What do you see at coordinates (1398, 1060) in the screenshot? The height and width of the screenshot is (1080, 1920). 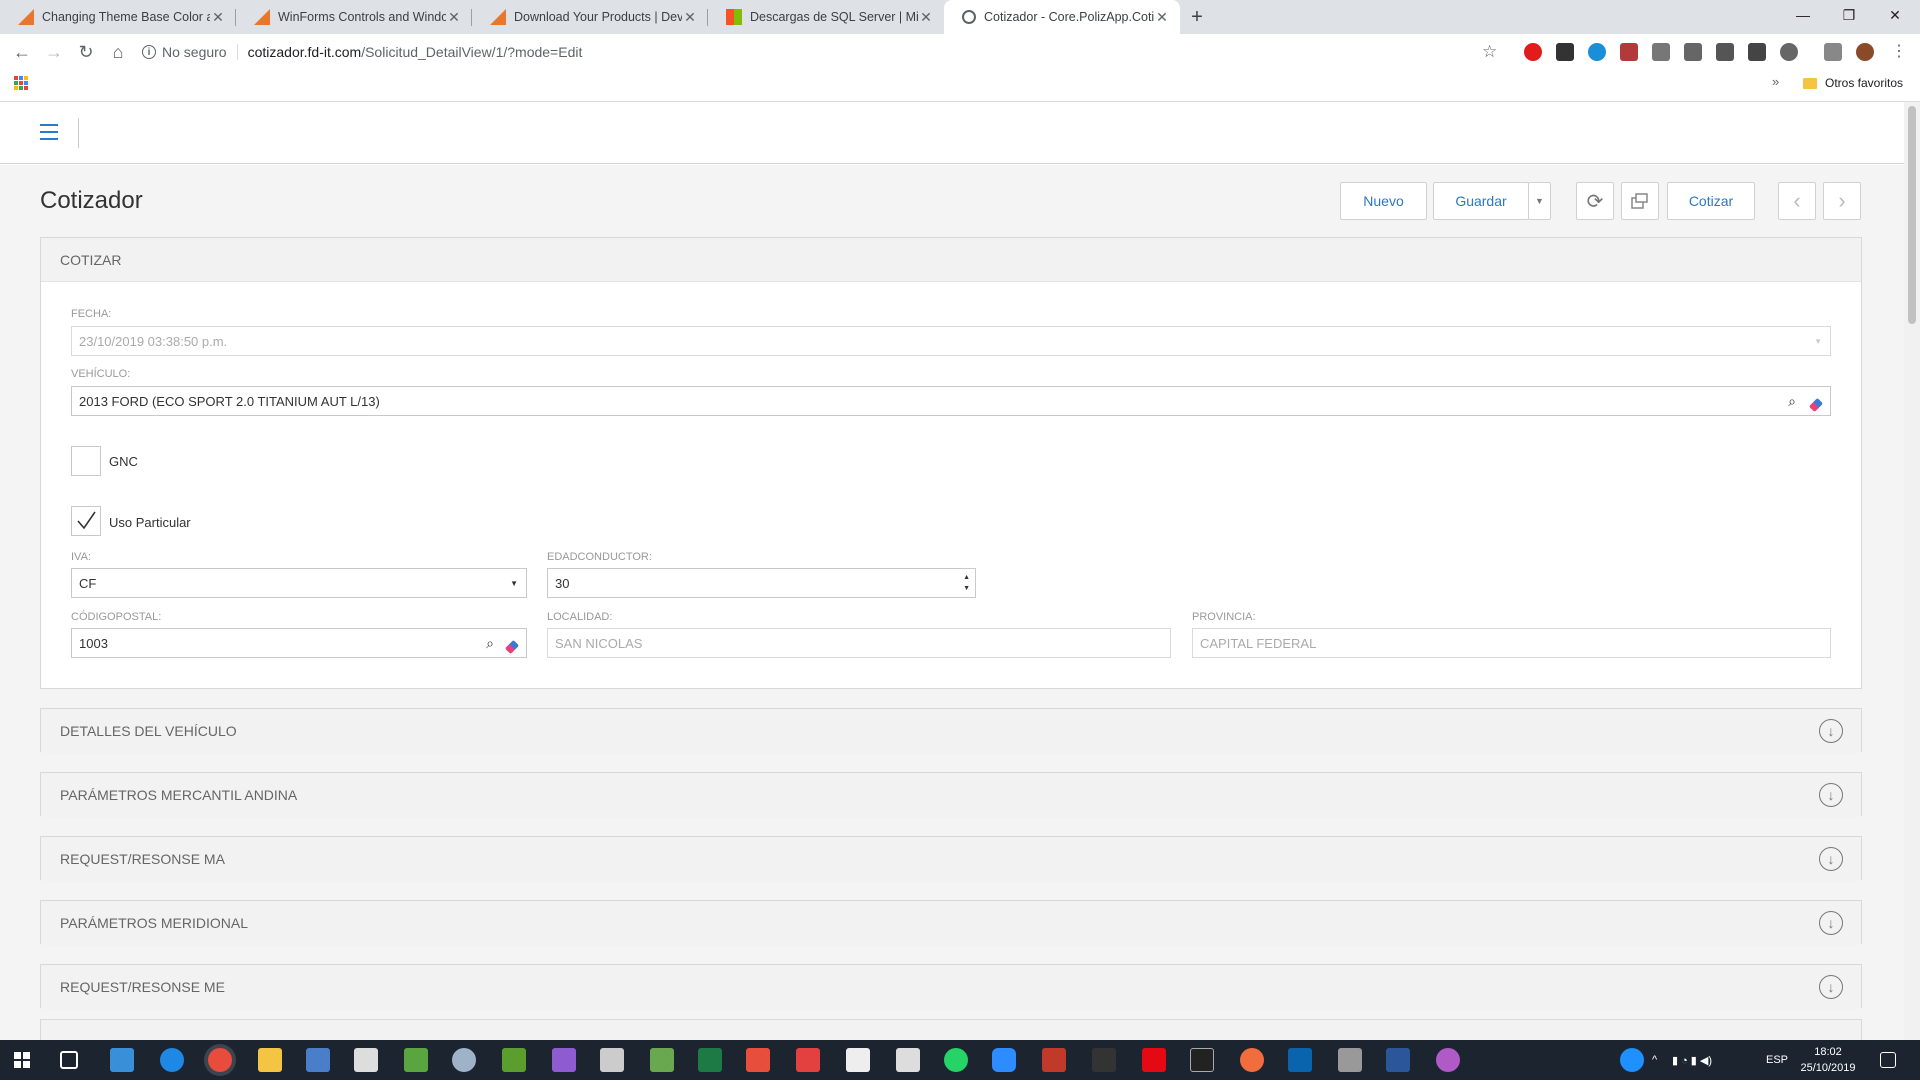 I see `word-icon` at bounding box center [1398, 1060].